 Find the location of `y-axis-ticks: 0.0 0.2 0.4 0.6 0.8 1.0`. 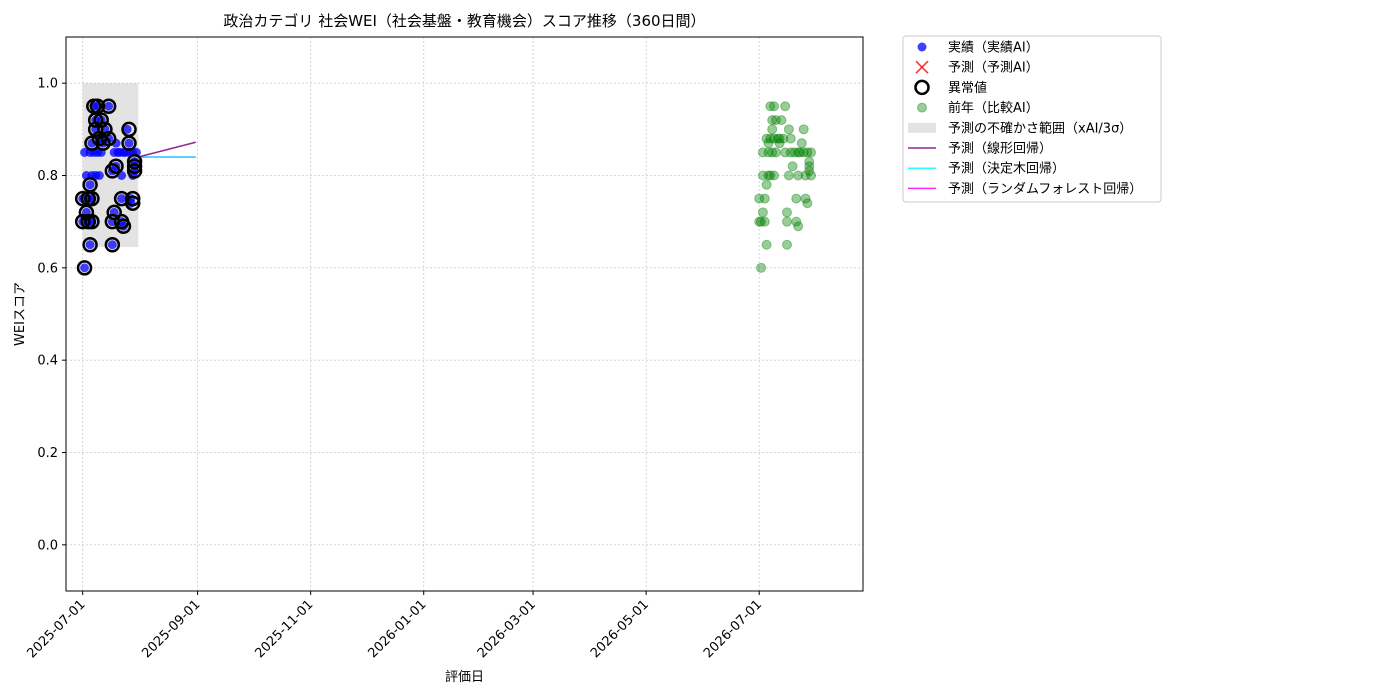

y-axis-ticks: 0.0 0.2 0.4 0.6 0.8 1.0 is located at coordinates (51, 315).